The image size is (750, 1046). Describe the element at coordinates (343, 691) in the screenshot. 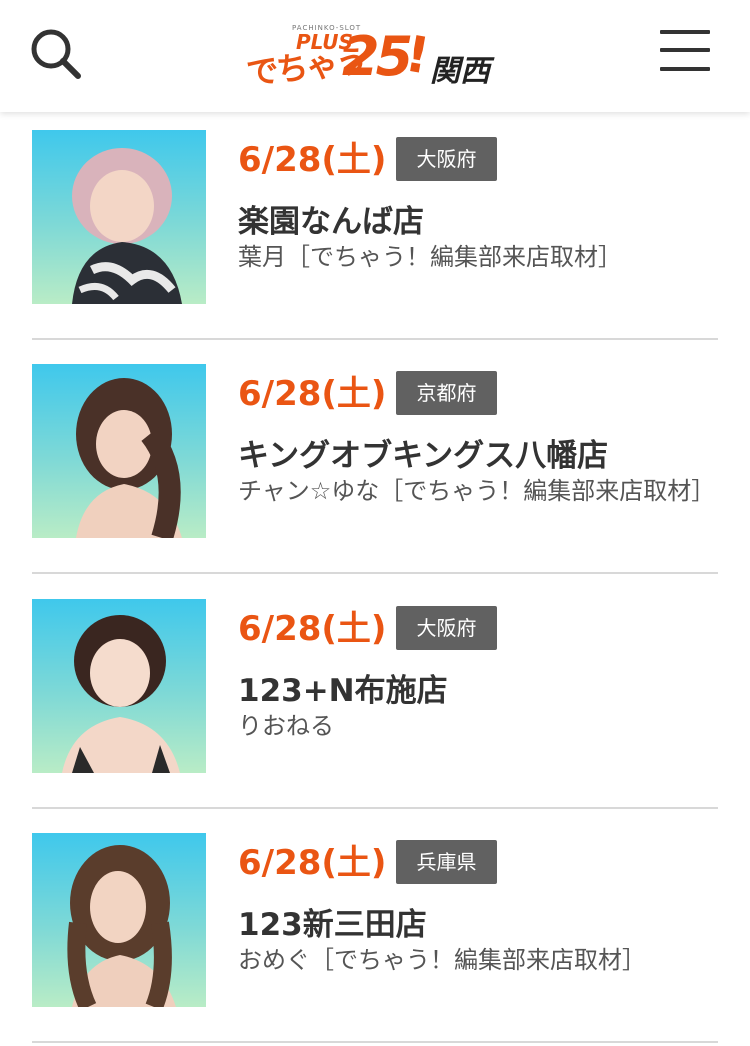

I see `store-name: 123+N布施店` at that location.